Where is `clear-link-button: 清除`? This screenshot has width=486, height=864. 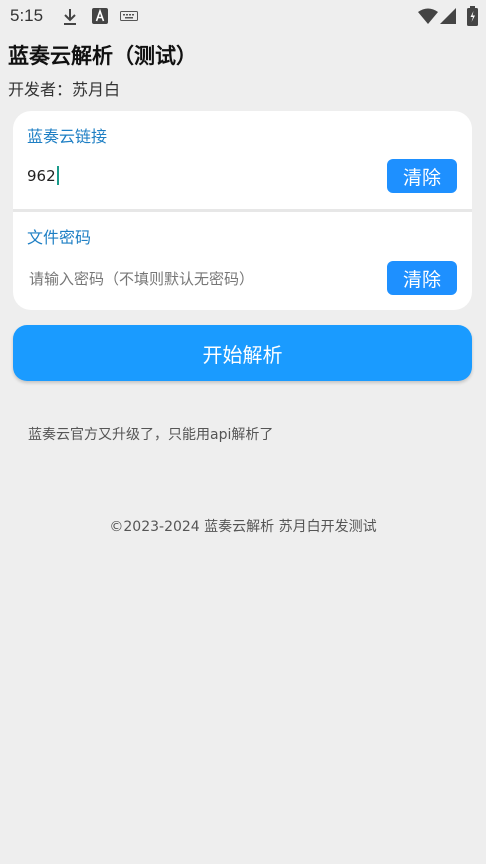 clear-link-button: 清除 is located at coordinates (422, 176).